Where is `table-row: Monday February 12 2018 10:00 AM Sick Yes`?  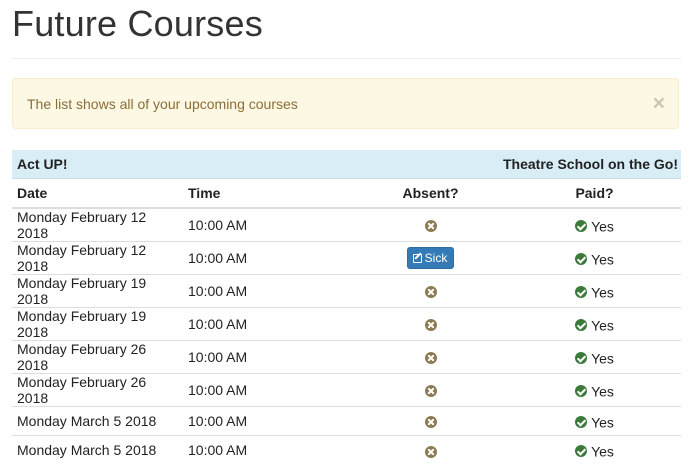 table-row: Monday February 12 2018 10:00 AM Sick Yes is located at coordinates (346, 258).